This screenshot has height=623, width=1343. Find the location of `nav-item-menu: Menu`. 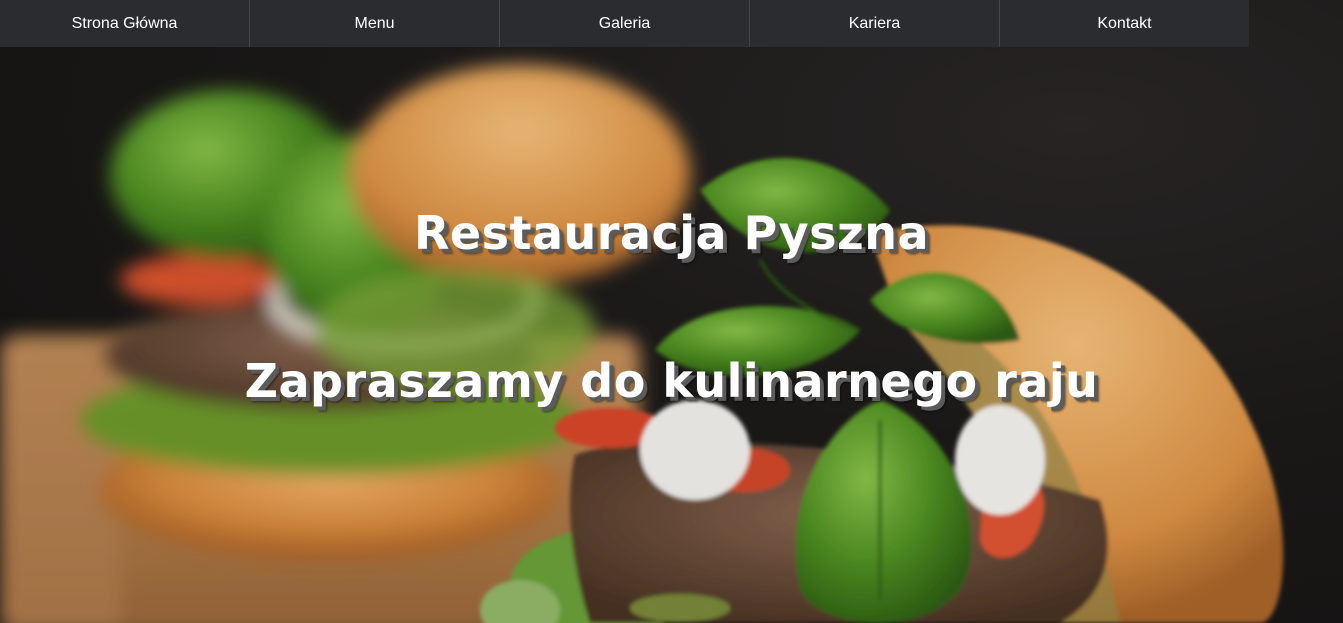

nav-item-menu: Menu is located at coordinates (375, 23).